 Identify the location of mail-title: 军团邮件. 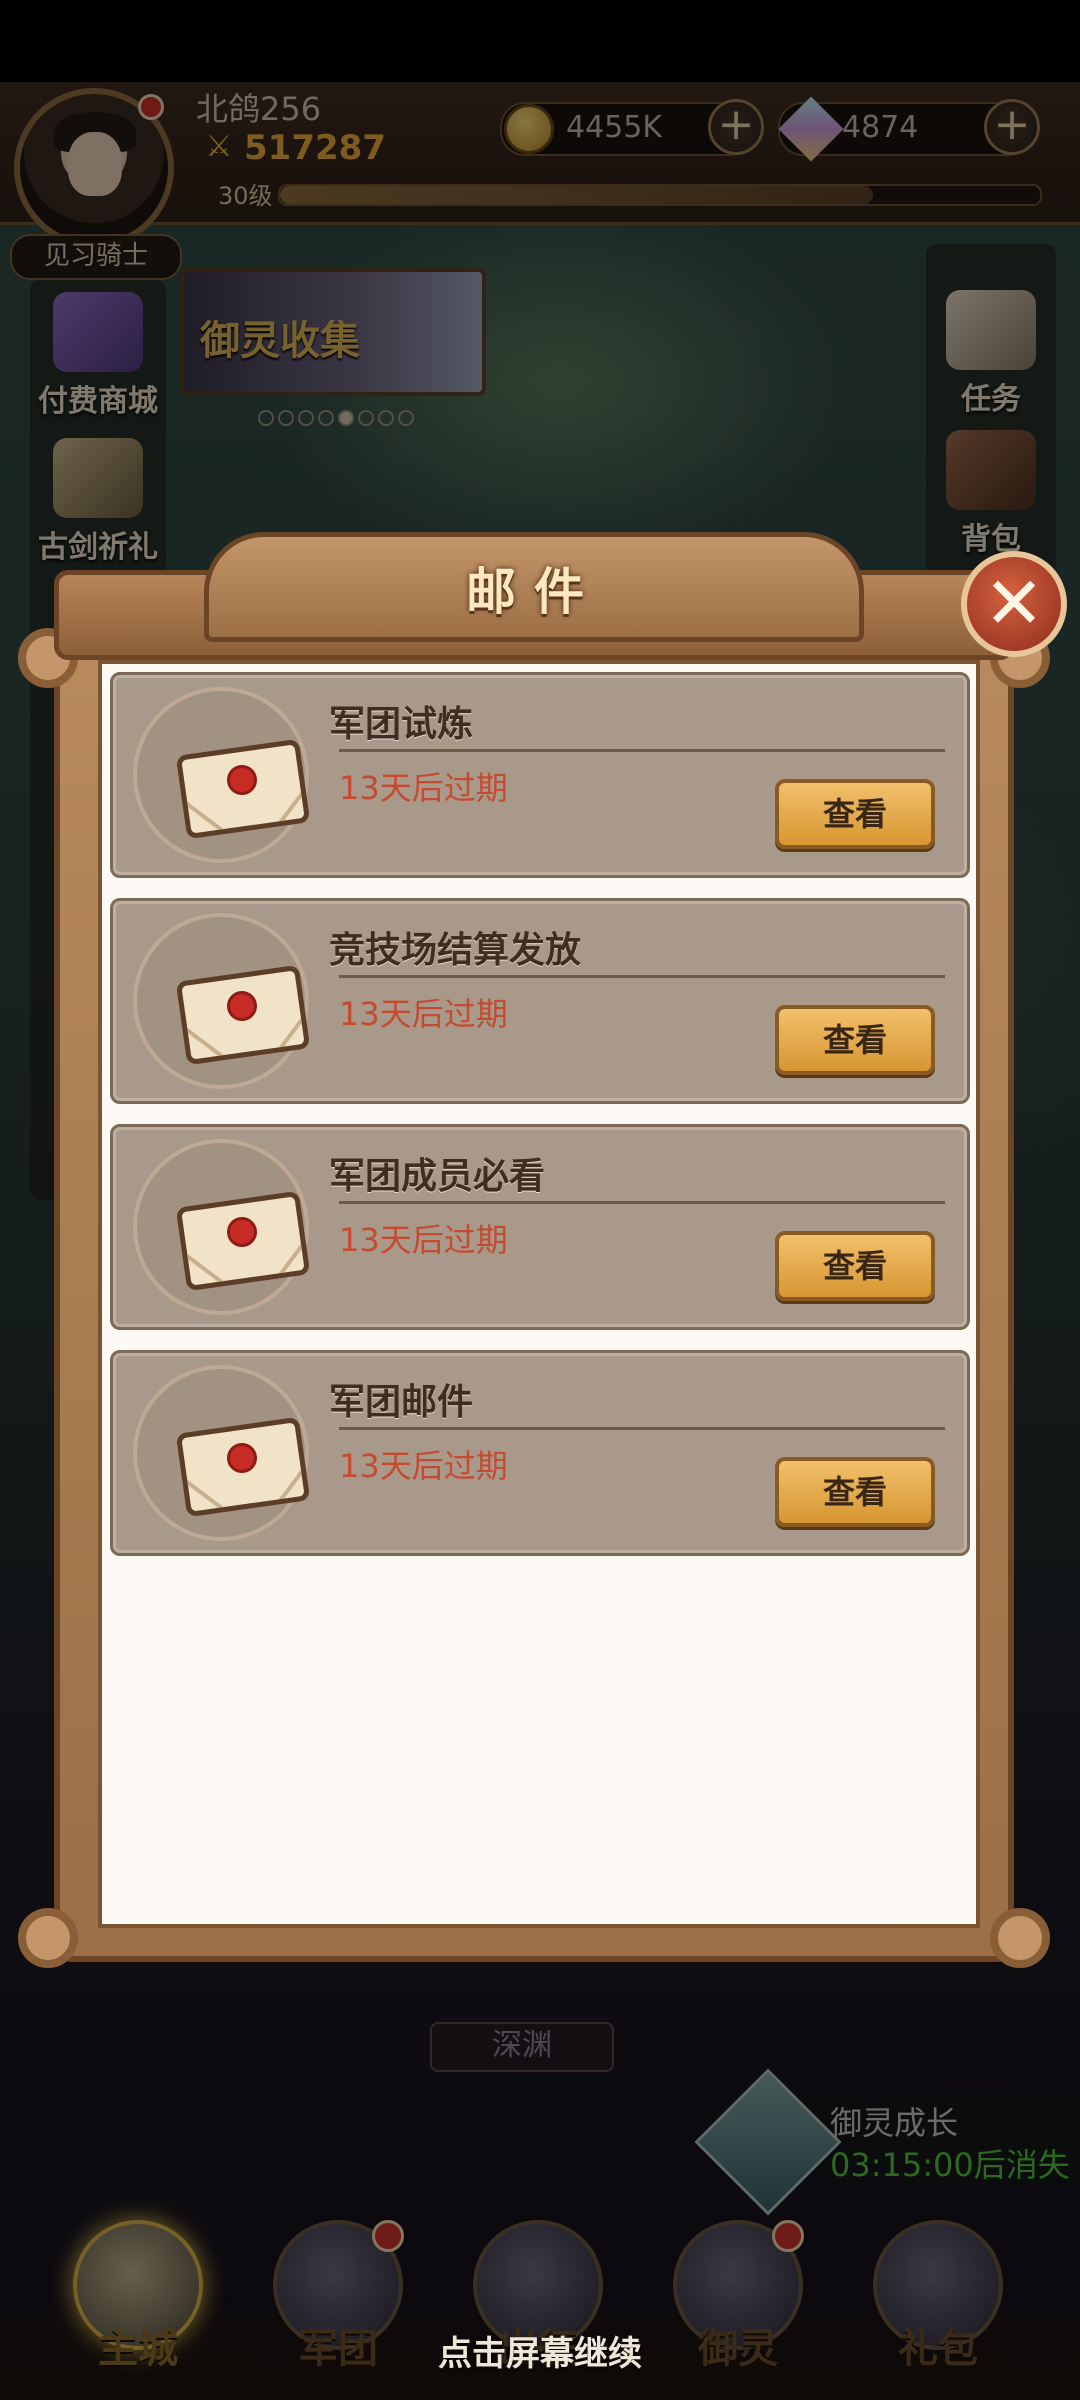
(401, 1402).